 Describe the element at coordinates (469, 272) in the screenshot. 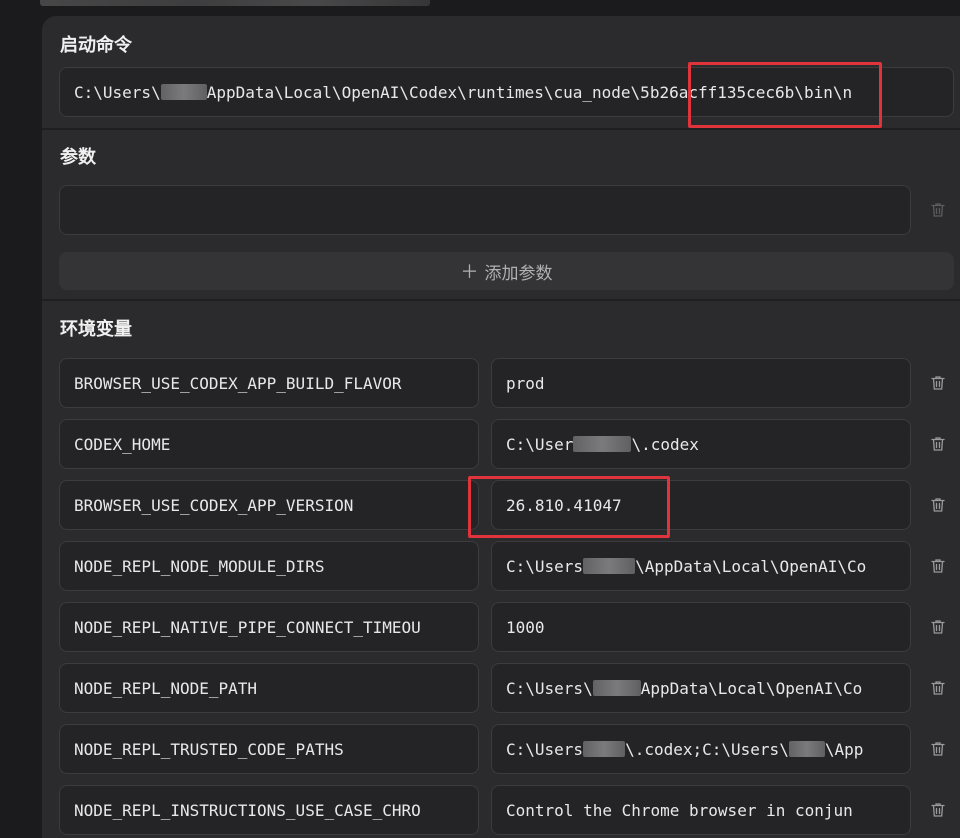

I see `plus-icon: ＋` at that location.